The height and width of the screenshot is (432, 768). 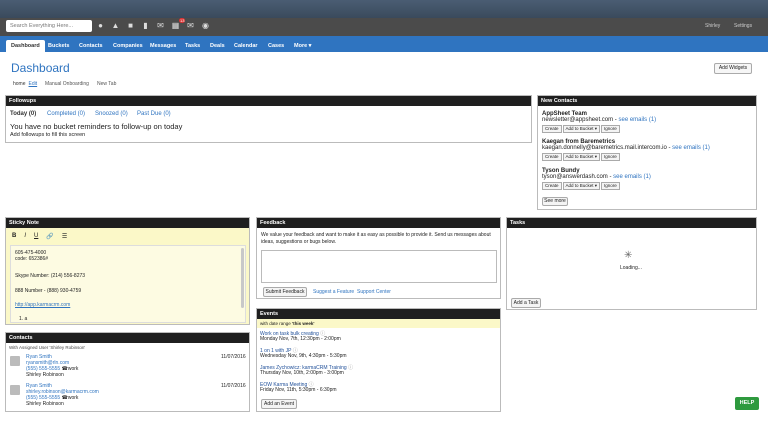 What do you see at coordinates (100, 25) in the screenshot?
I see `user-icon: ●` at bounding box center [100, 25].